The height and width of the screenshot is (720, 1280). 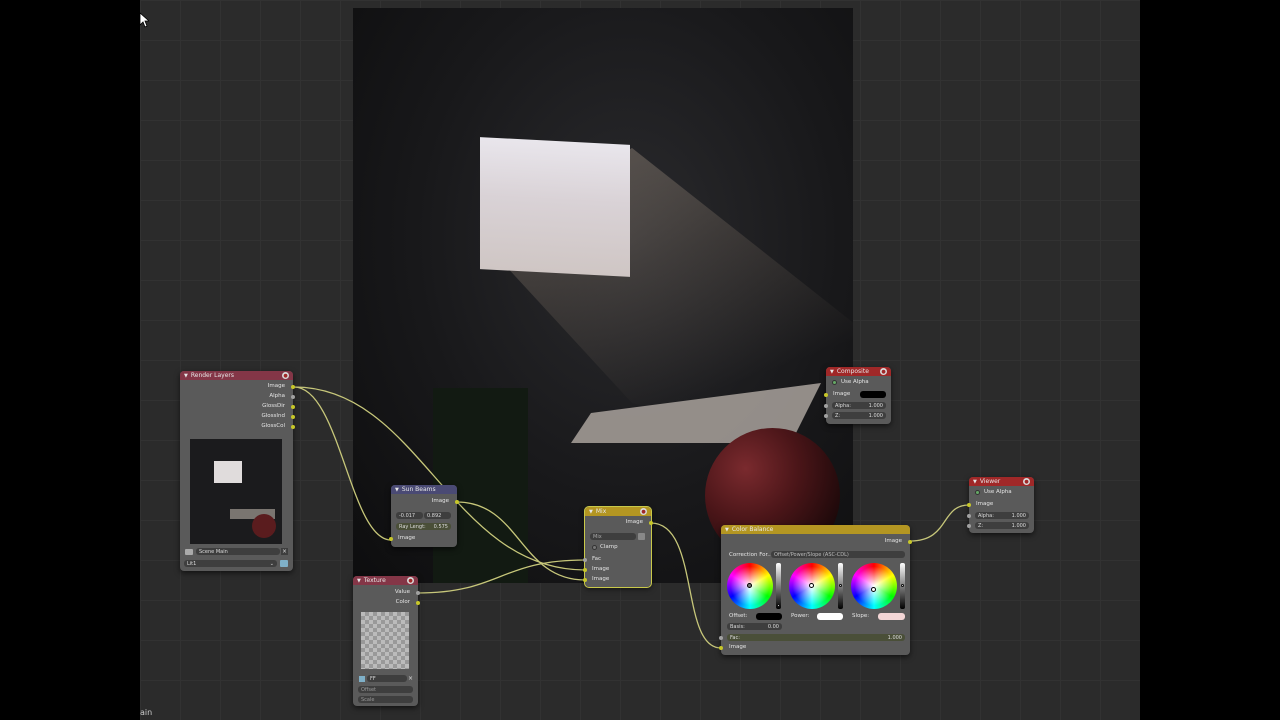 I want to click on texture-offset-field: Offset, so click(x=385, y=689).